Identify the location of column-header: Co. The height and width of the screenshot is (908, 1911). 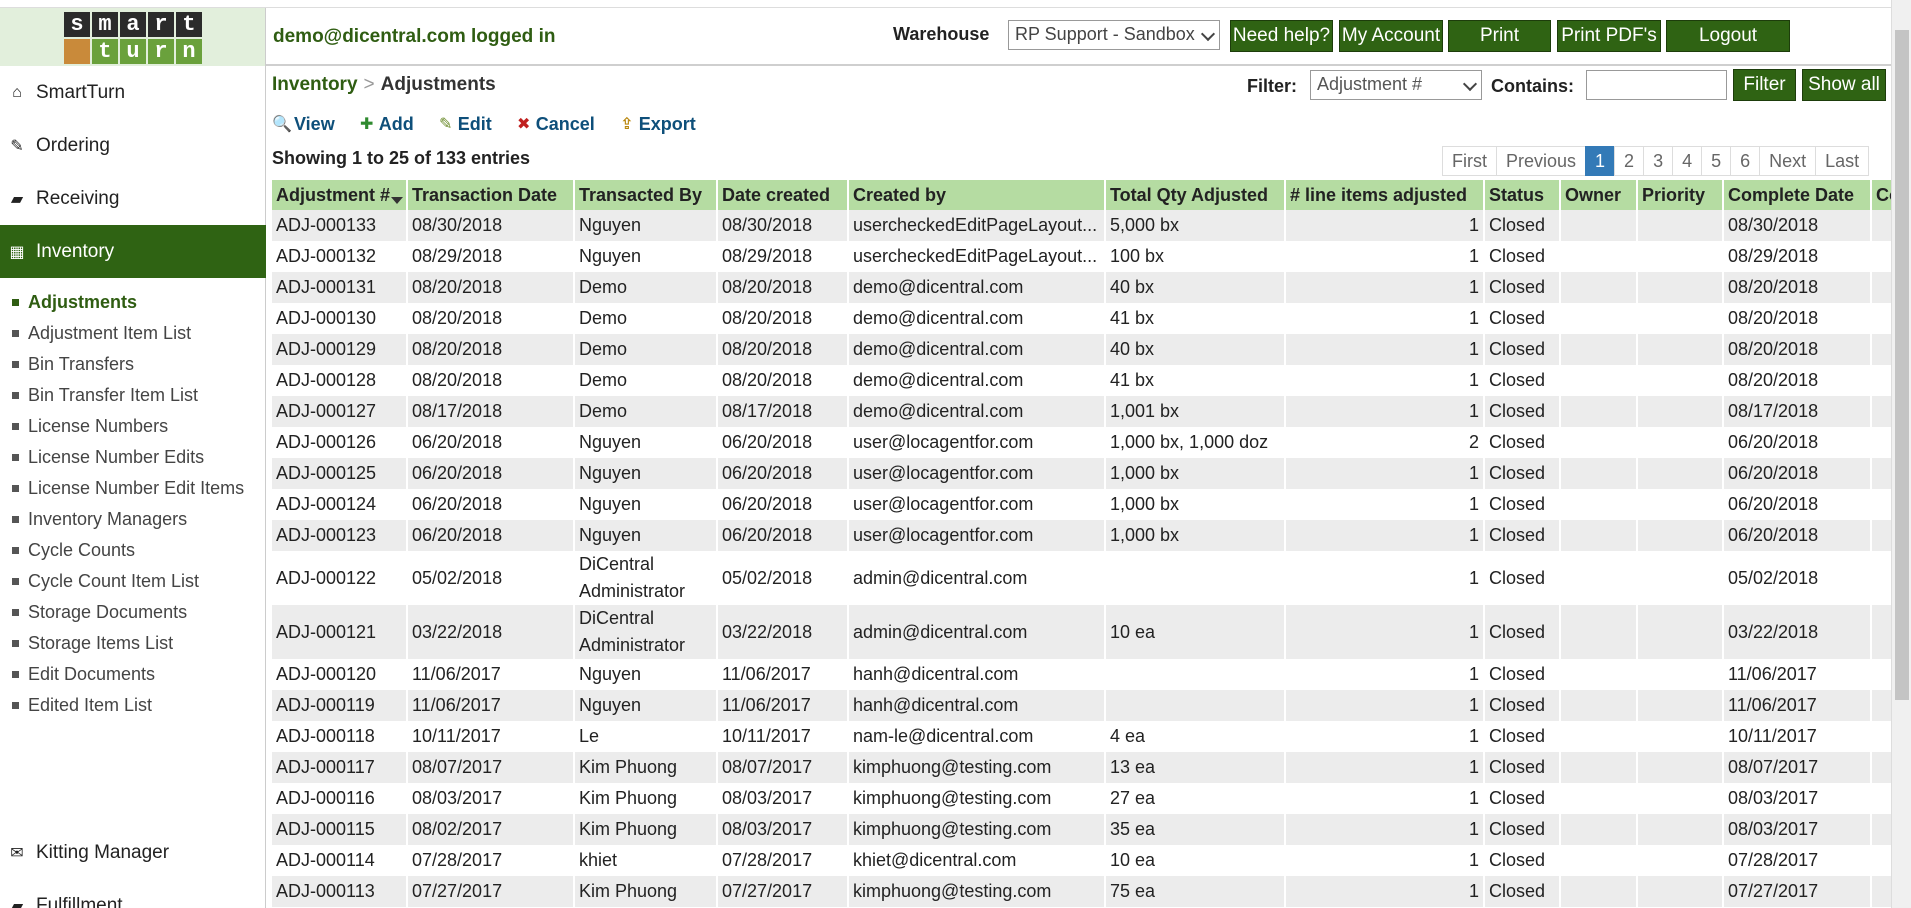
(1881, 195).